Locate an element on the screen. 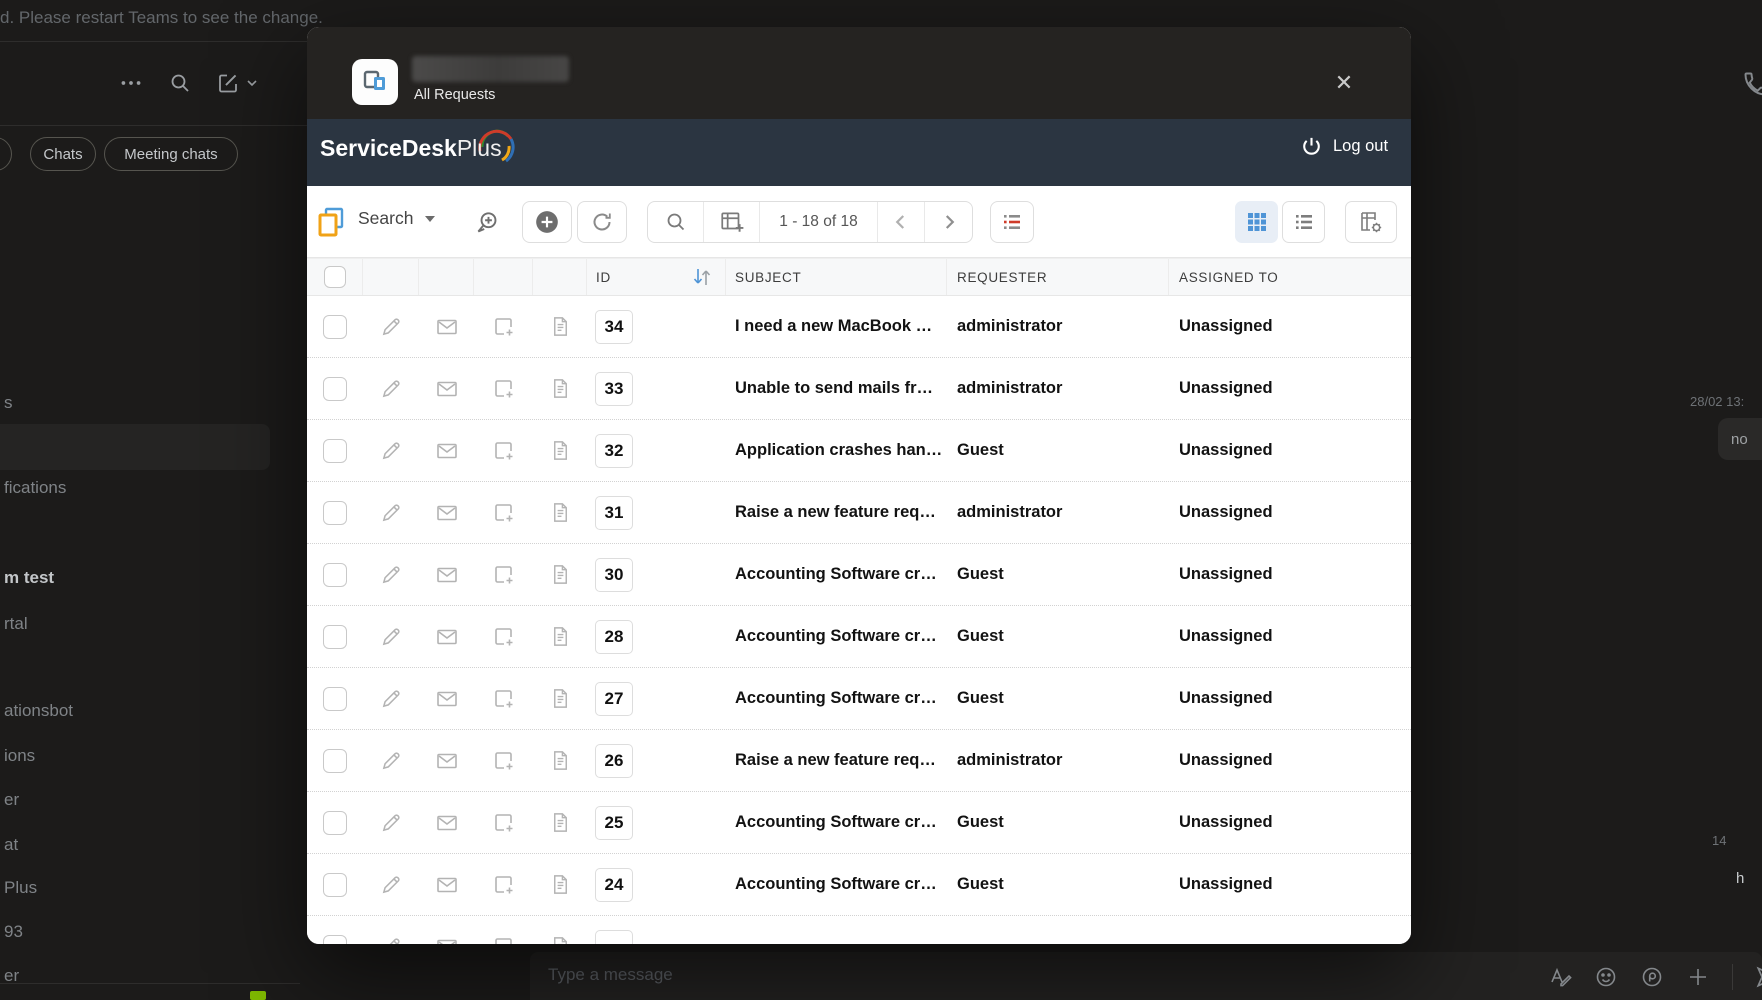  tab-partial: s is located at coordinates (6, 154).